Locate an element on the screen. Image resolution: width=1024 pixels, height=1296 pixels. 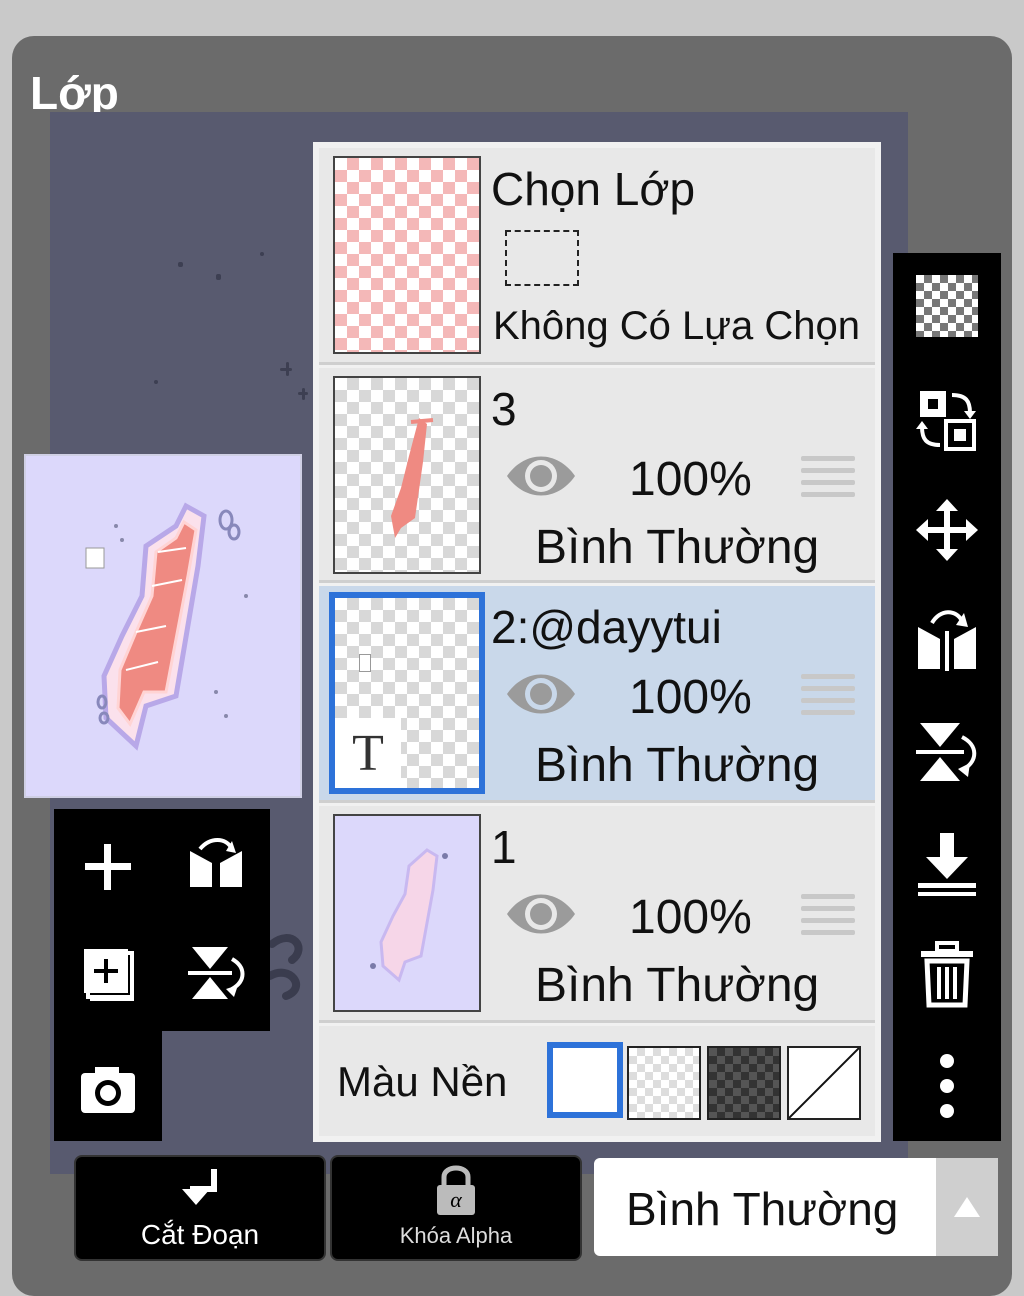
layer-name-3: 3 is located at coordinates (504, 409).